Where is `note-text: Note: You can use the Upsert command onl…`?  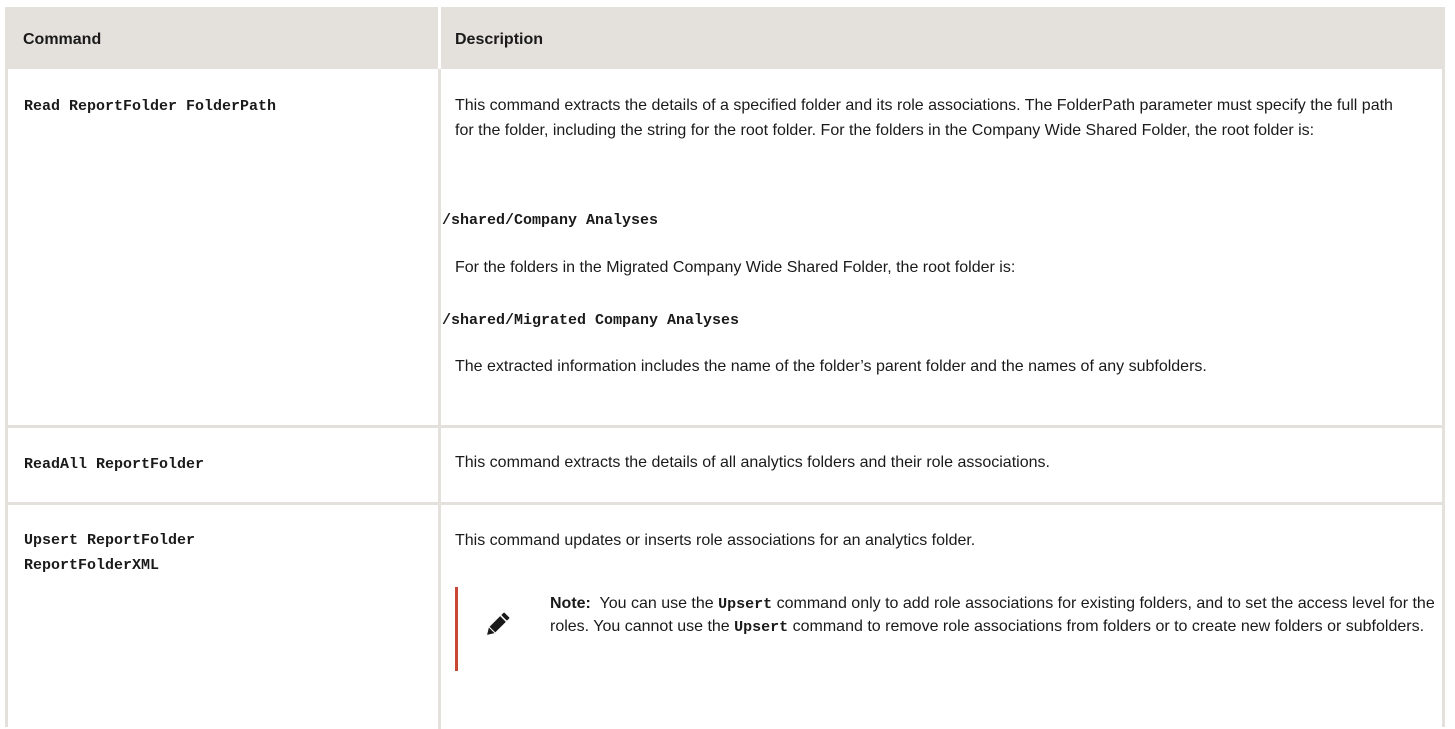
note-text: Note: You can use the Upsert command onl… is located at coordinates (997, 616).